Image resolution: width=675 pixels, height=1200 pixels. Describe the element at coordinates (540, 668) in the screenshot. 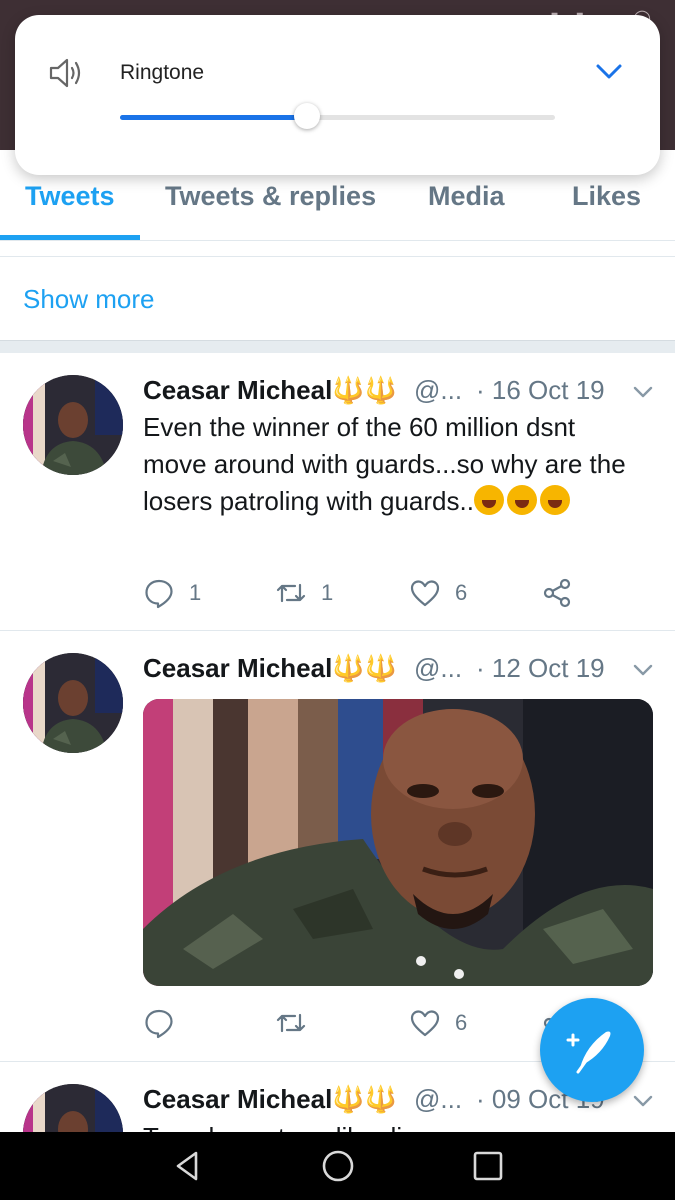

I see `tweet-date: · 12 Oct 19` at that location.